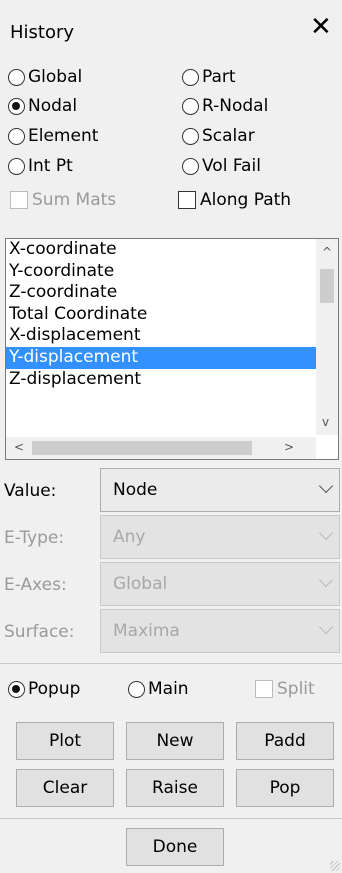 The image size is (342, 873). Describe the element at coordinates (54, 689) in the screenshot. I see `radio-popup-label: Popup` at that location.